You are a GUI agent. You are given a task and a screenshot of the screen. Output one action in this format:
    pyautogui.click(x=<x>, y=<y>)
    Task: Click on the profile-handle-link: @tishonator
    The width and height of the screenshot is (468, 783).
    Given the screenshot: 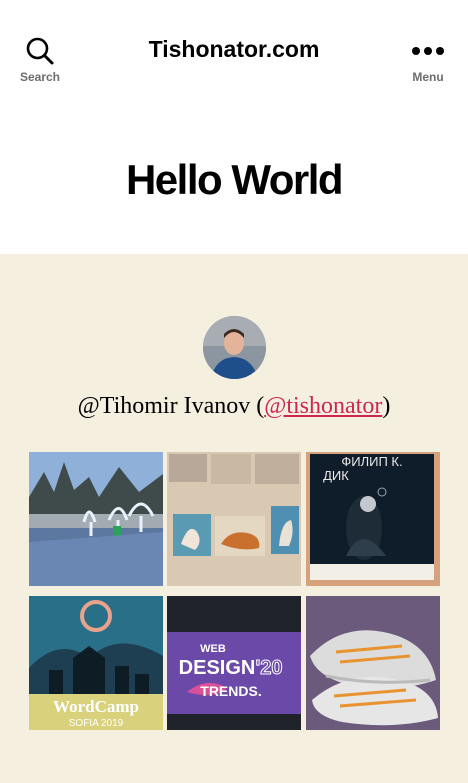 What is the action you would take?
    pyautogui.click(x=323, y=406)
    